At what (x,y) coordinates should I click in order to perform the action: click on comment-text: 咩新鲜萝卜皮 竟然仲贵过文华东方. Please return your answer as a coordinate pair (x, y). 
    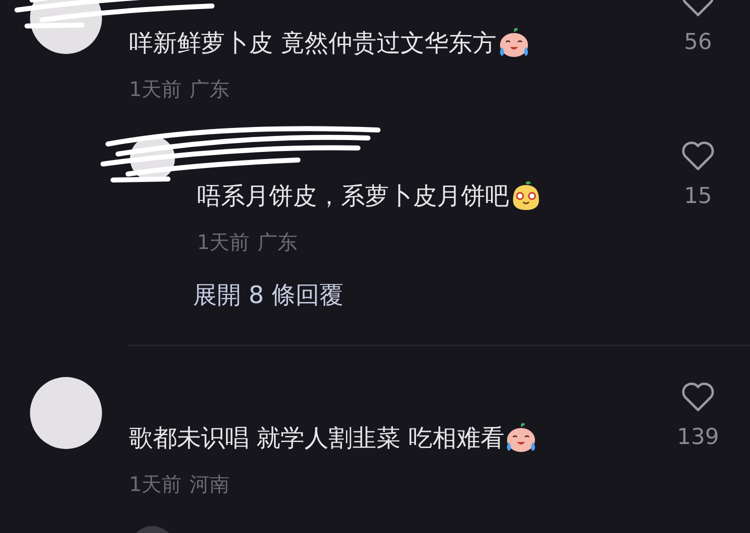
    Looking at the image, I should click on (398, 43).